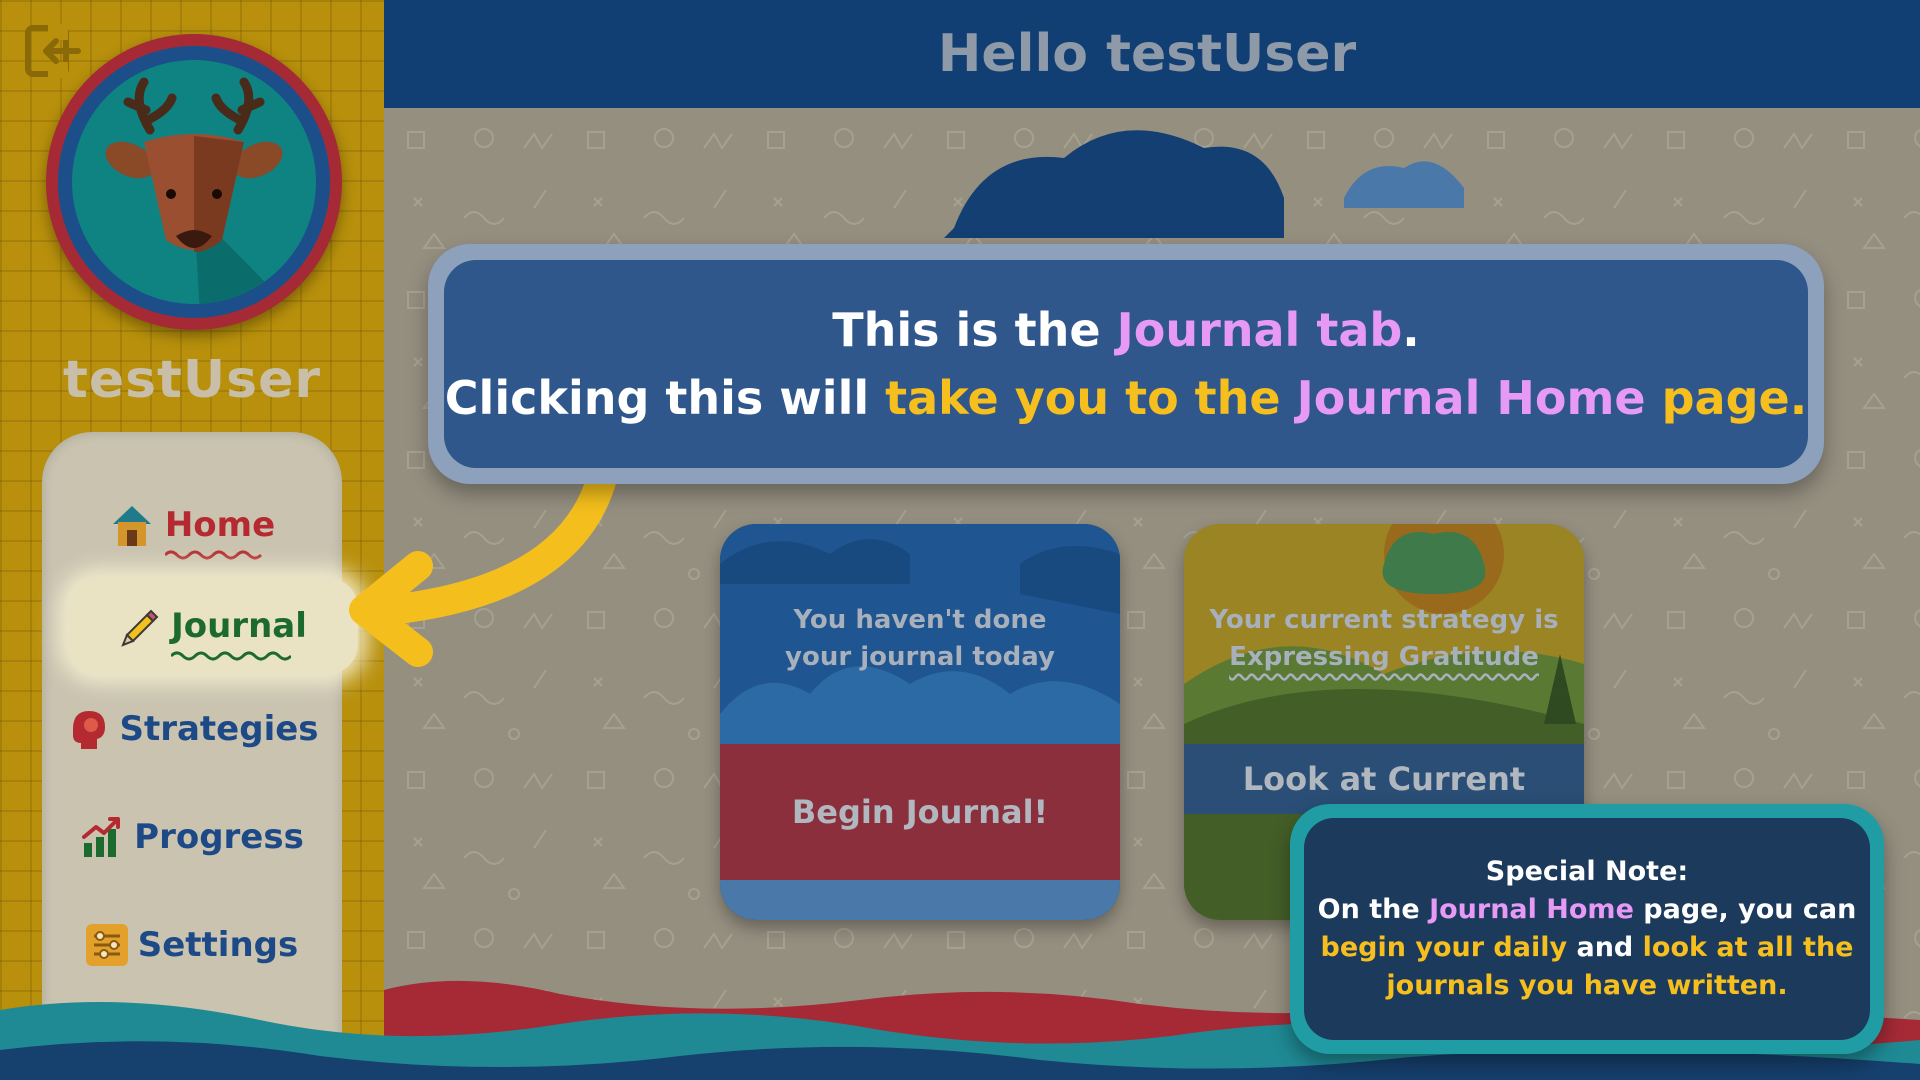  What do you see at coordinates (1587, 871) in the screenshot?
I see `note-title: Special Note:` at bounding box center [1587, 871].